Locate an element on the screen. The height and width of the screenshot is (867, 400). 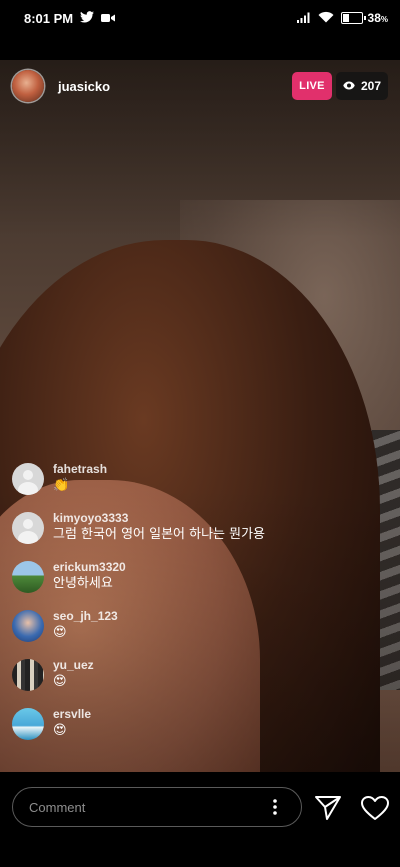
status-left: 8:01 PM is located at coordinates (70, 18).